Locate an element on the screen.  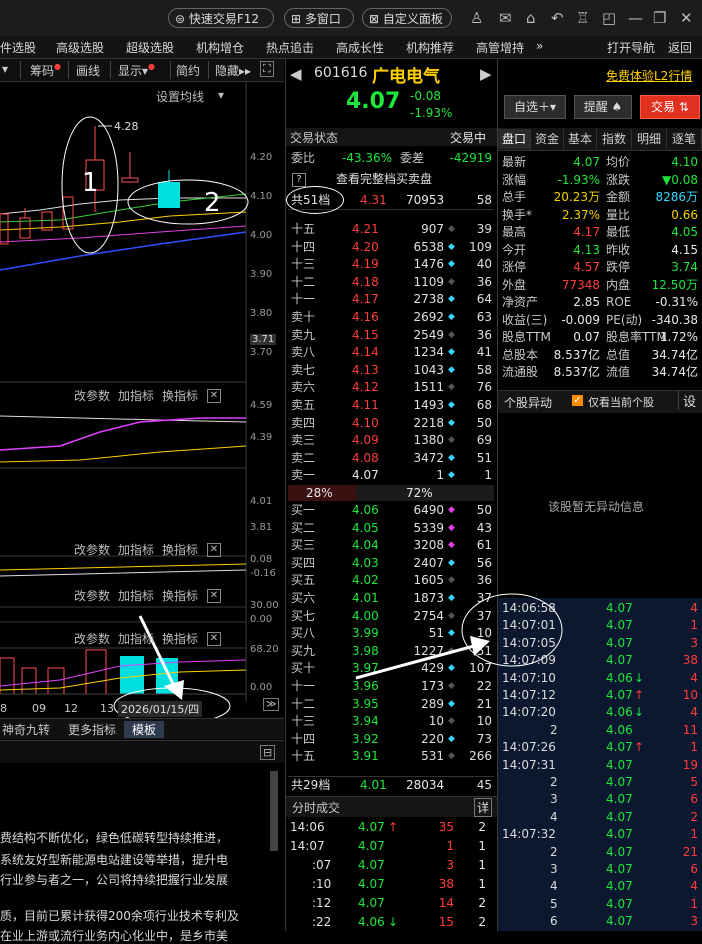
help-icon: ? is located at coordinates (299, 180).